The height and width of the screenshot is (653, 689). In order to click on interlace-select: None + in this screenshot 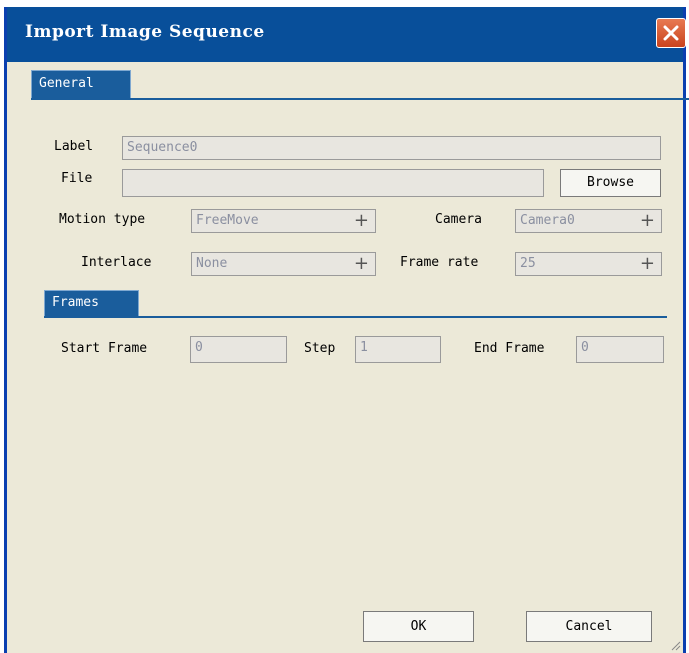, I will do `click(283, 264)`.